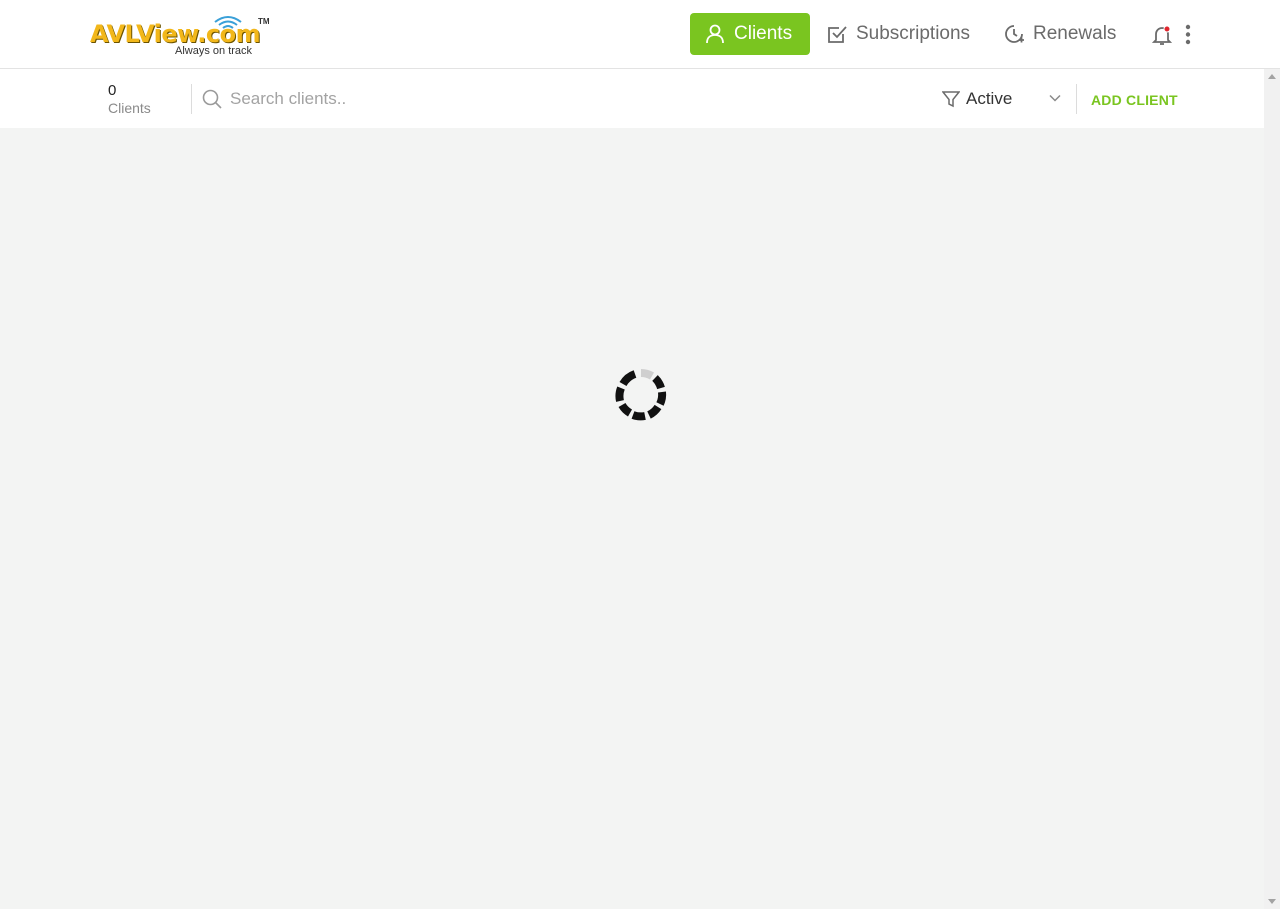 The width and height of the screenshot is (1280, 909). I want to click on nav-clients-label: Clients, so click(763, 33).